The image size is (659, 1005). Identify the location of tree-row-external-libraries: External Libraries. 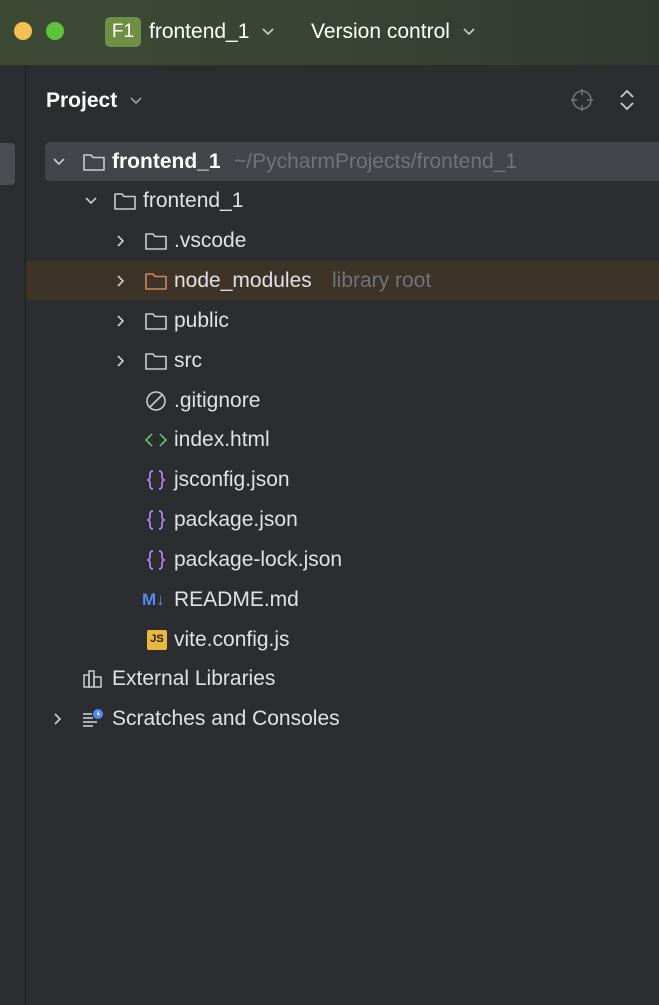
(342, 678).